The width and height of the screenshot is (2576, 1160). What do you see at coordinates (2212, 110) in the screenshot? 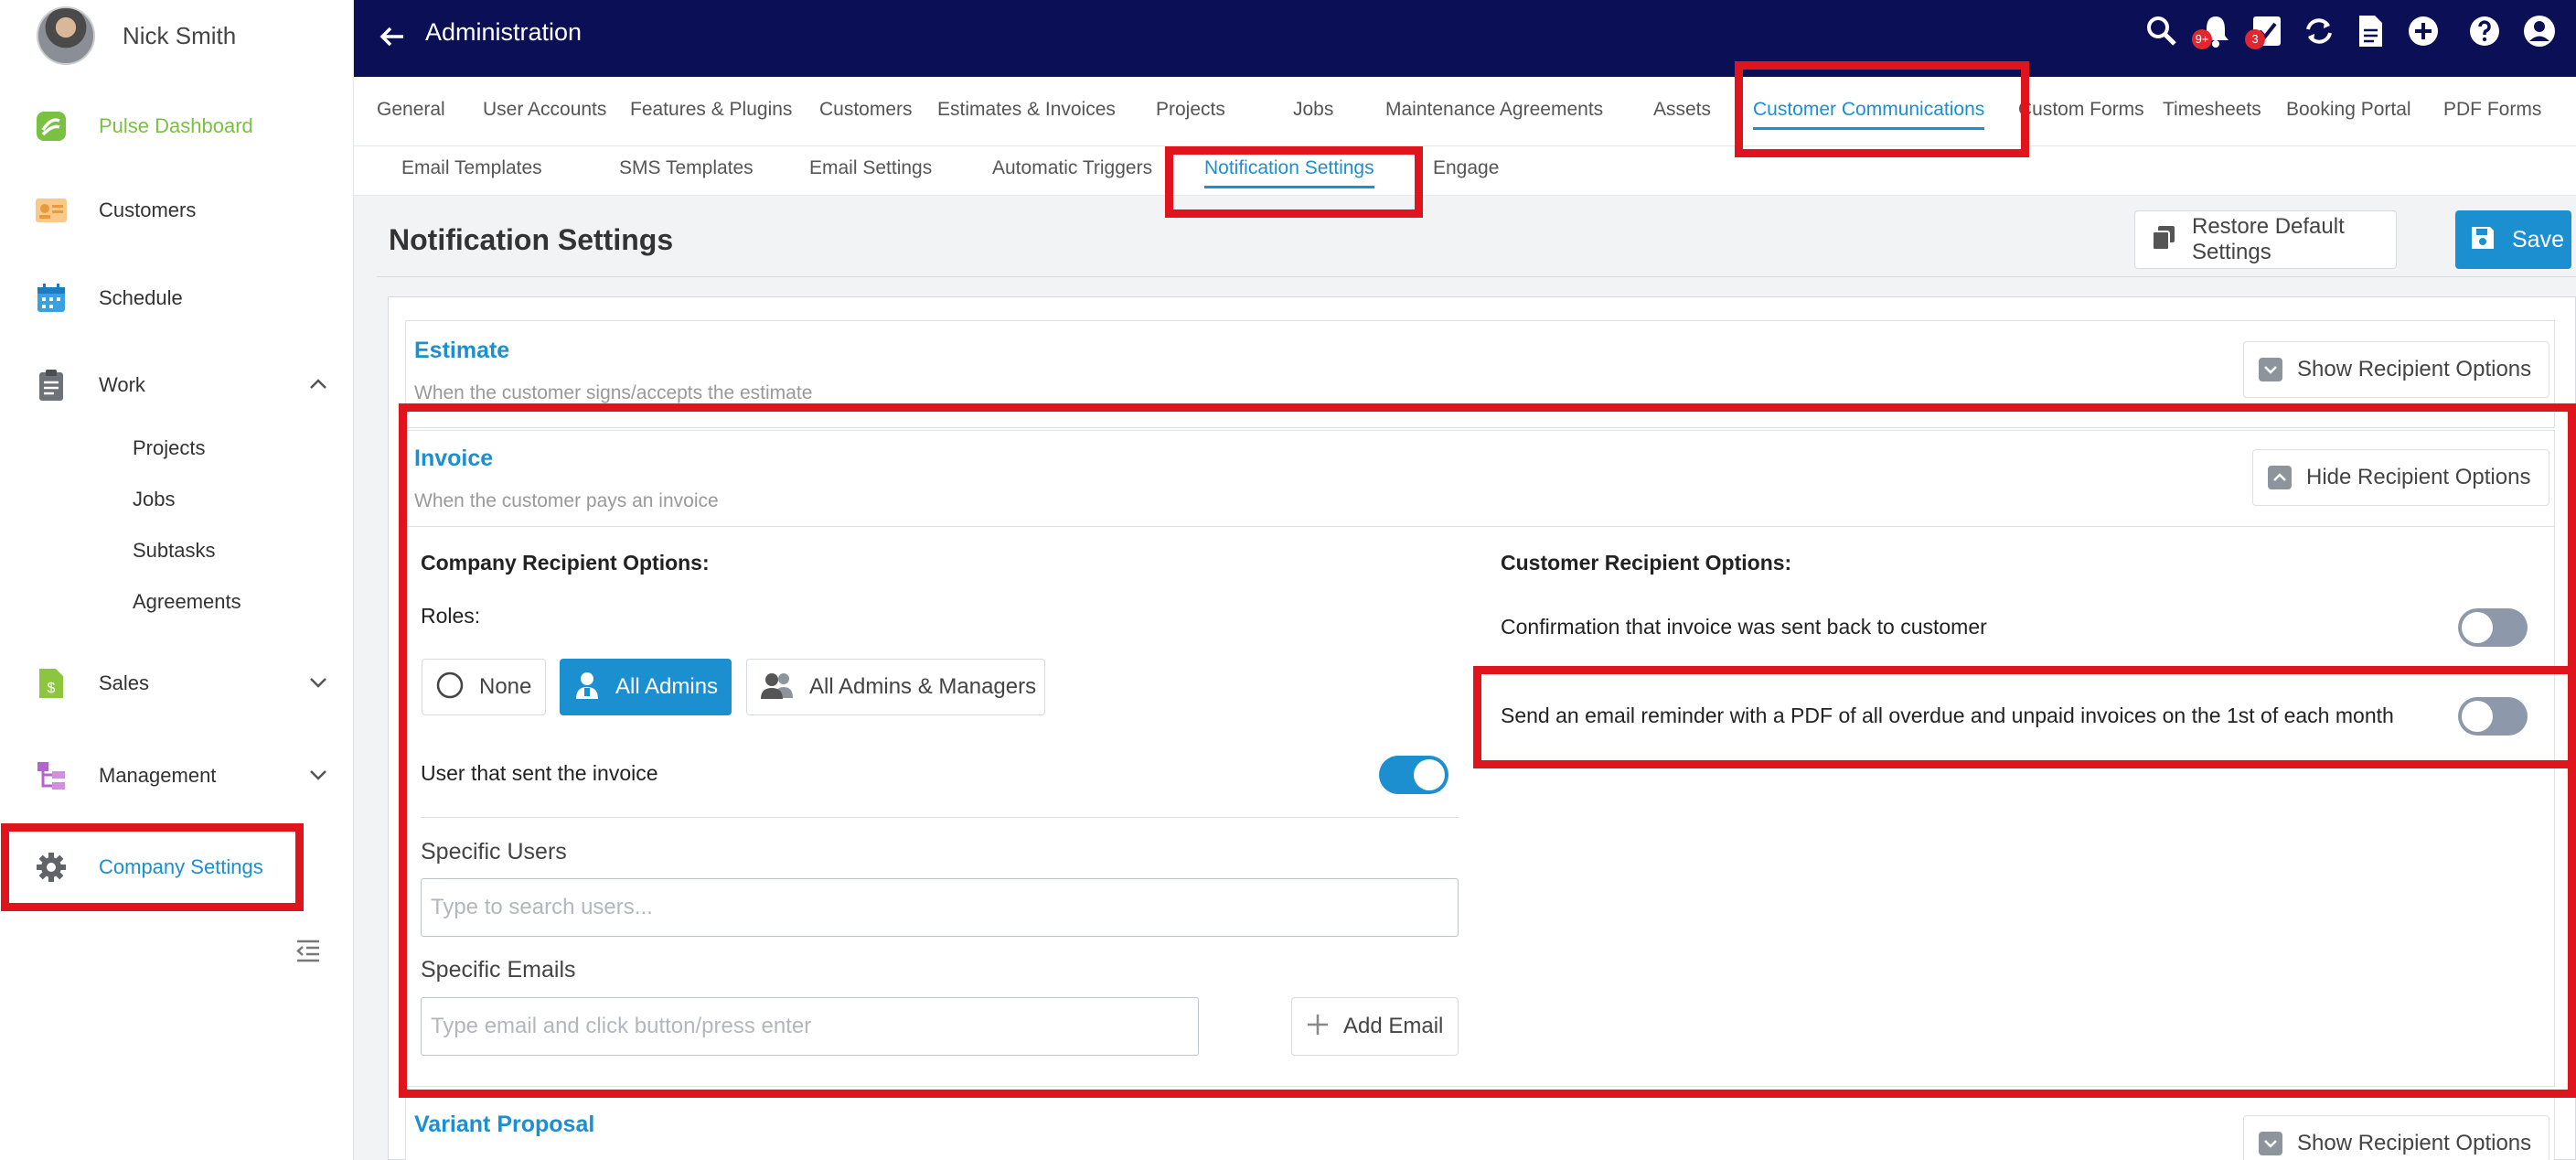
I see `tab-timesheets: Timesheets` at bounding box center [2212, 110].